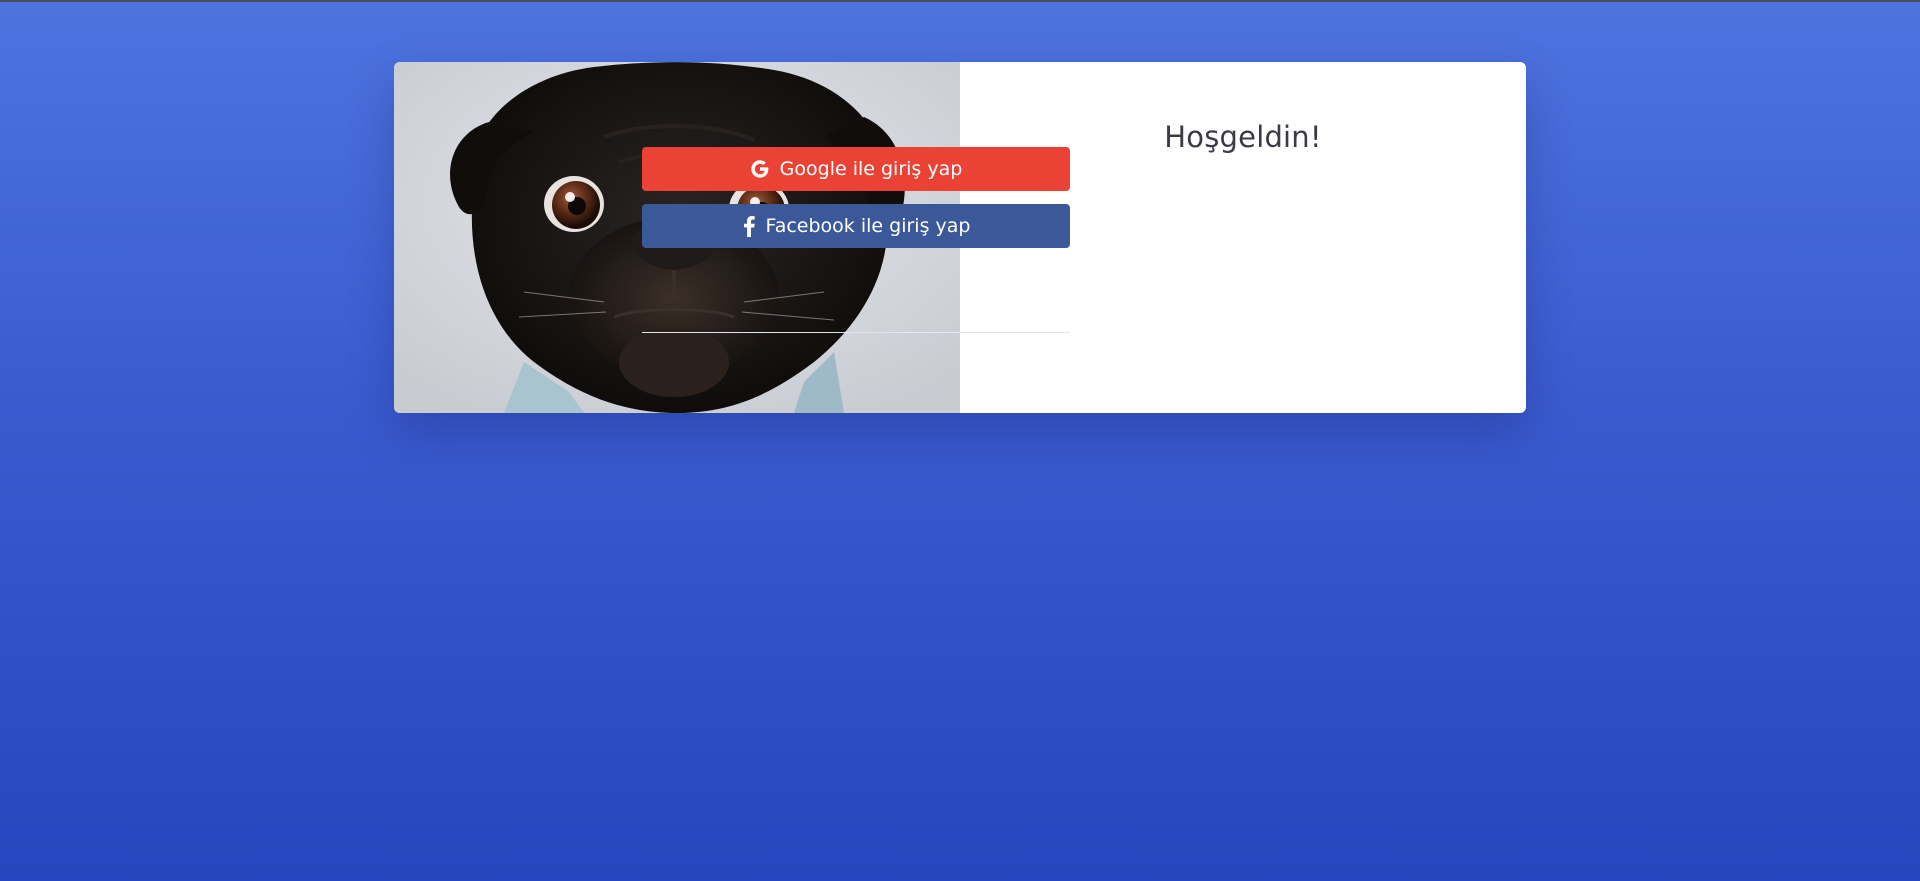 The height and width of the screenshot is (881, 1920). What do you see at coordinates (868, 226) in the screenshot?
I see `facebook-login-label: Facebook ile giriş yap` at bounding box center [868, 226].